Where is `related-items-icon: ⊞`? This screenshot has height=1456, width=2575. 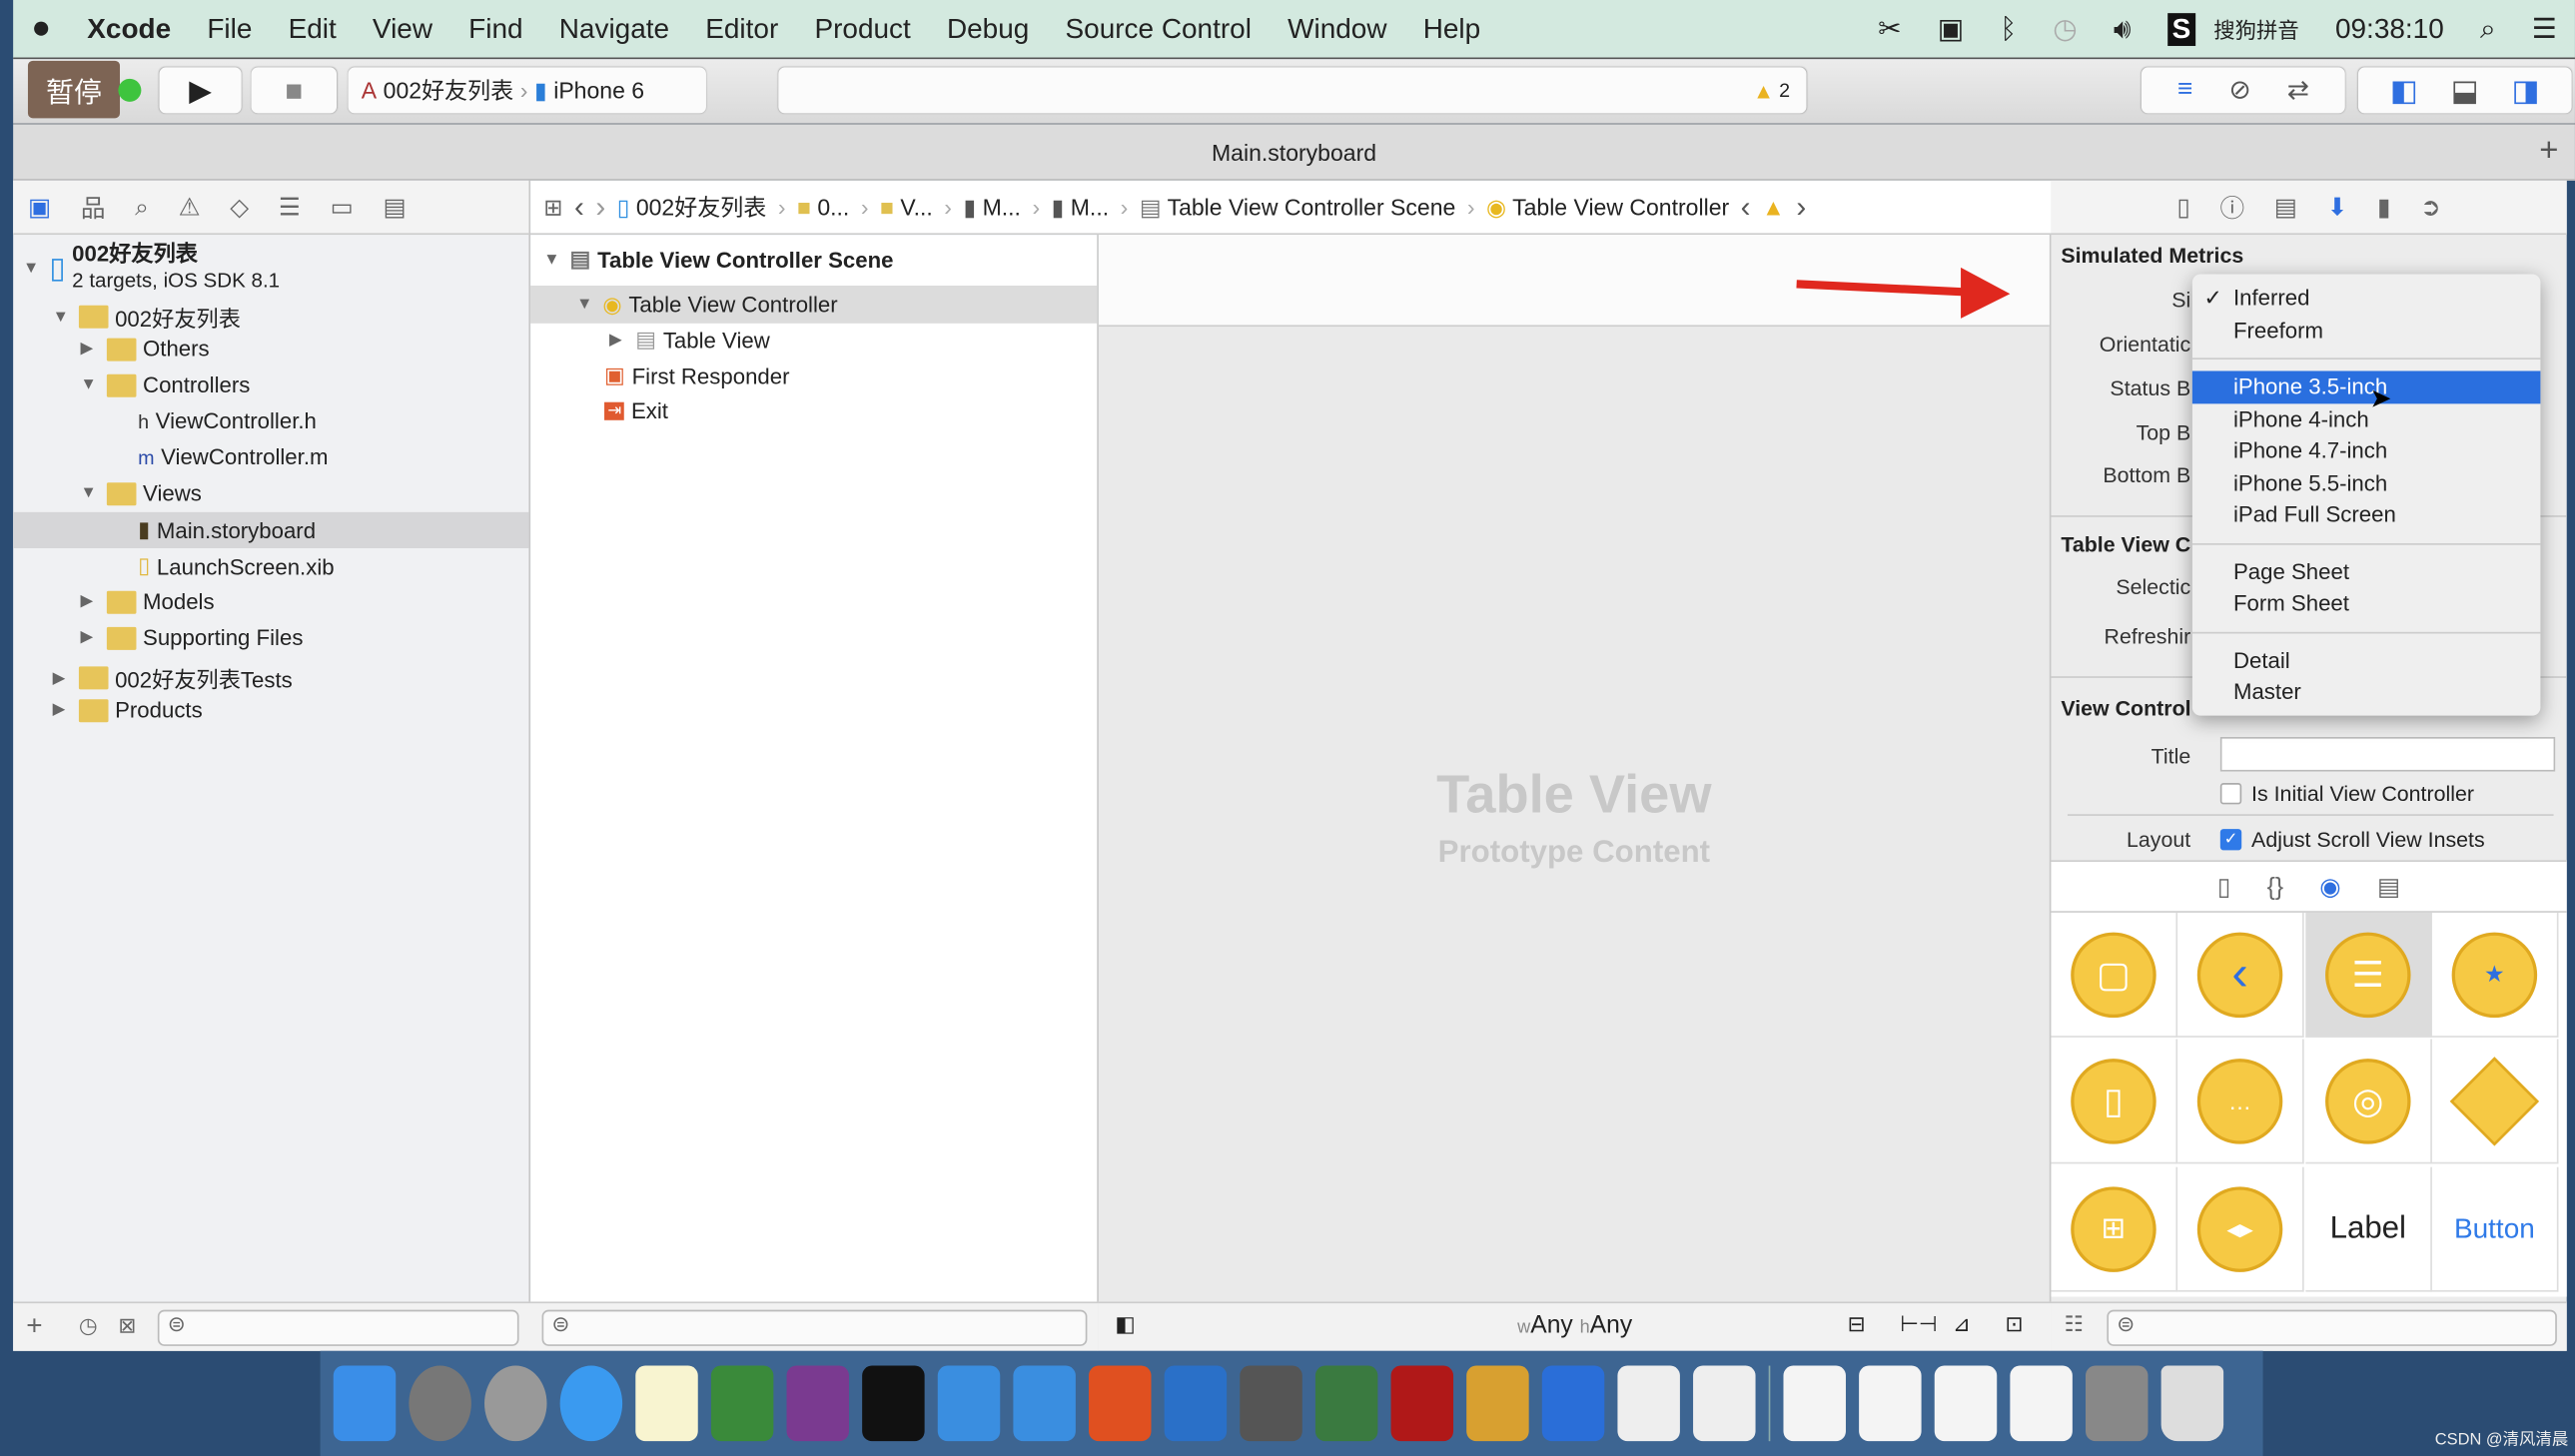
related-items-icon: ⊞ is located at coordinates (552, 207).